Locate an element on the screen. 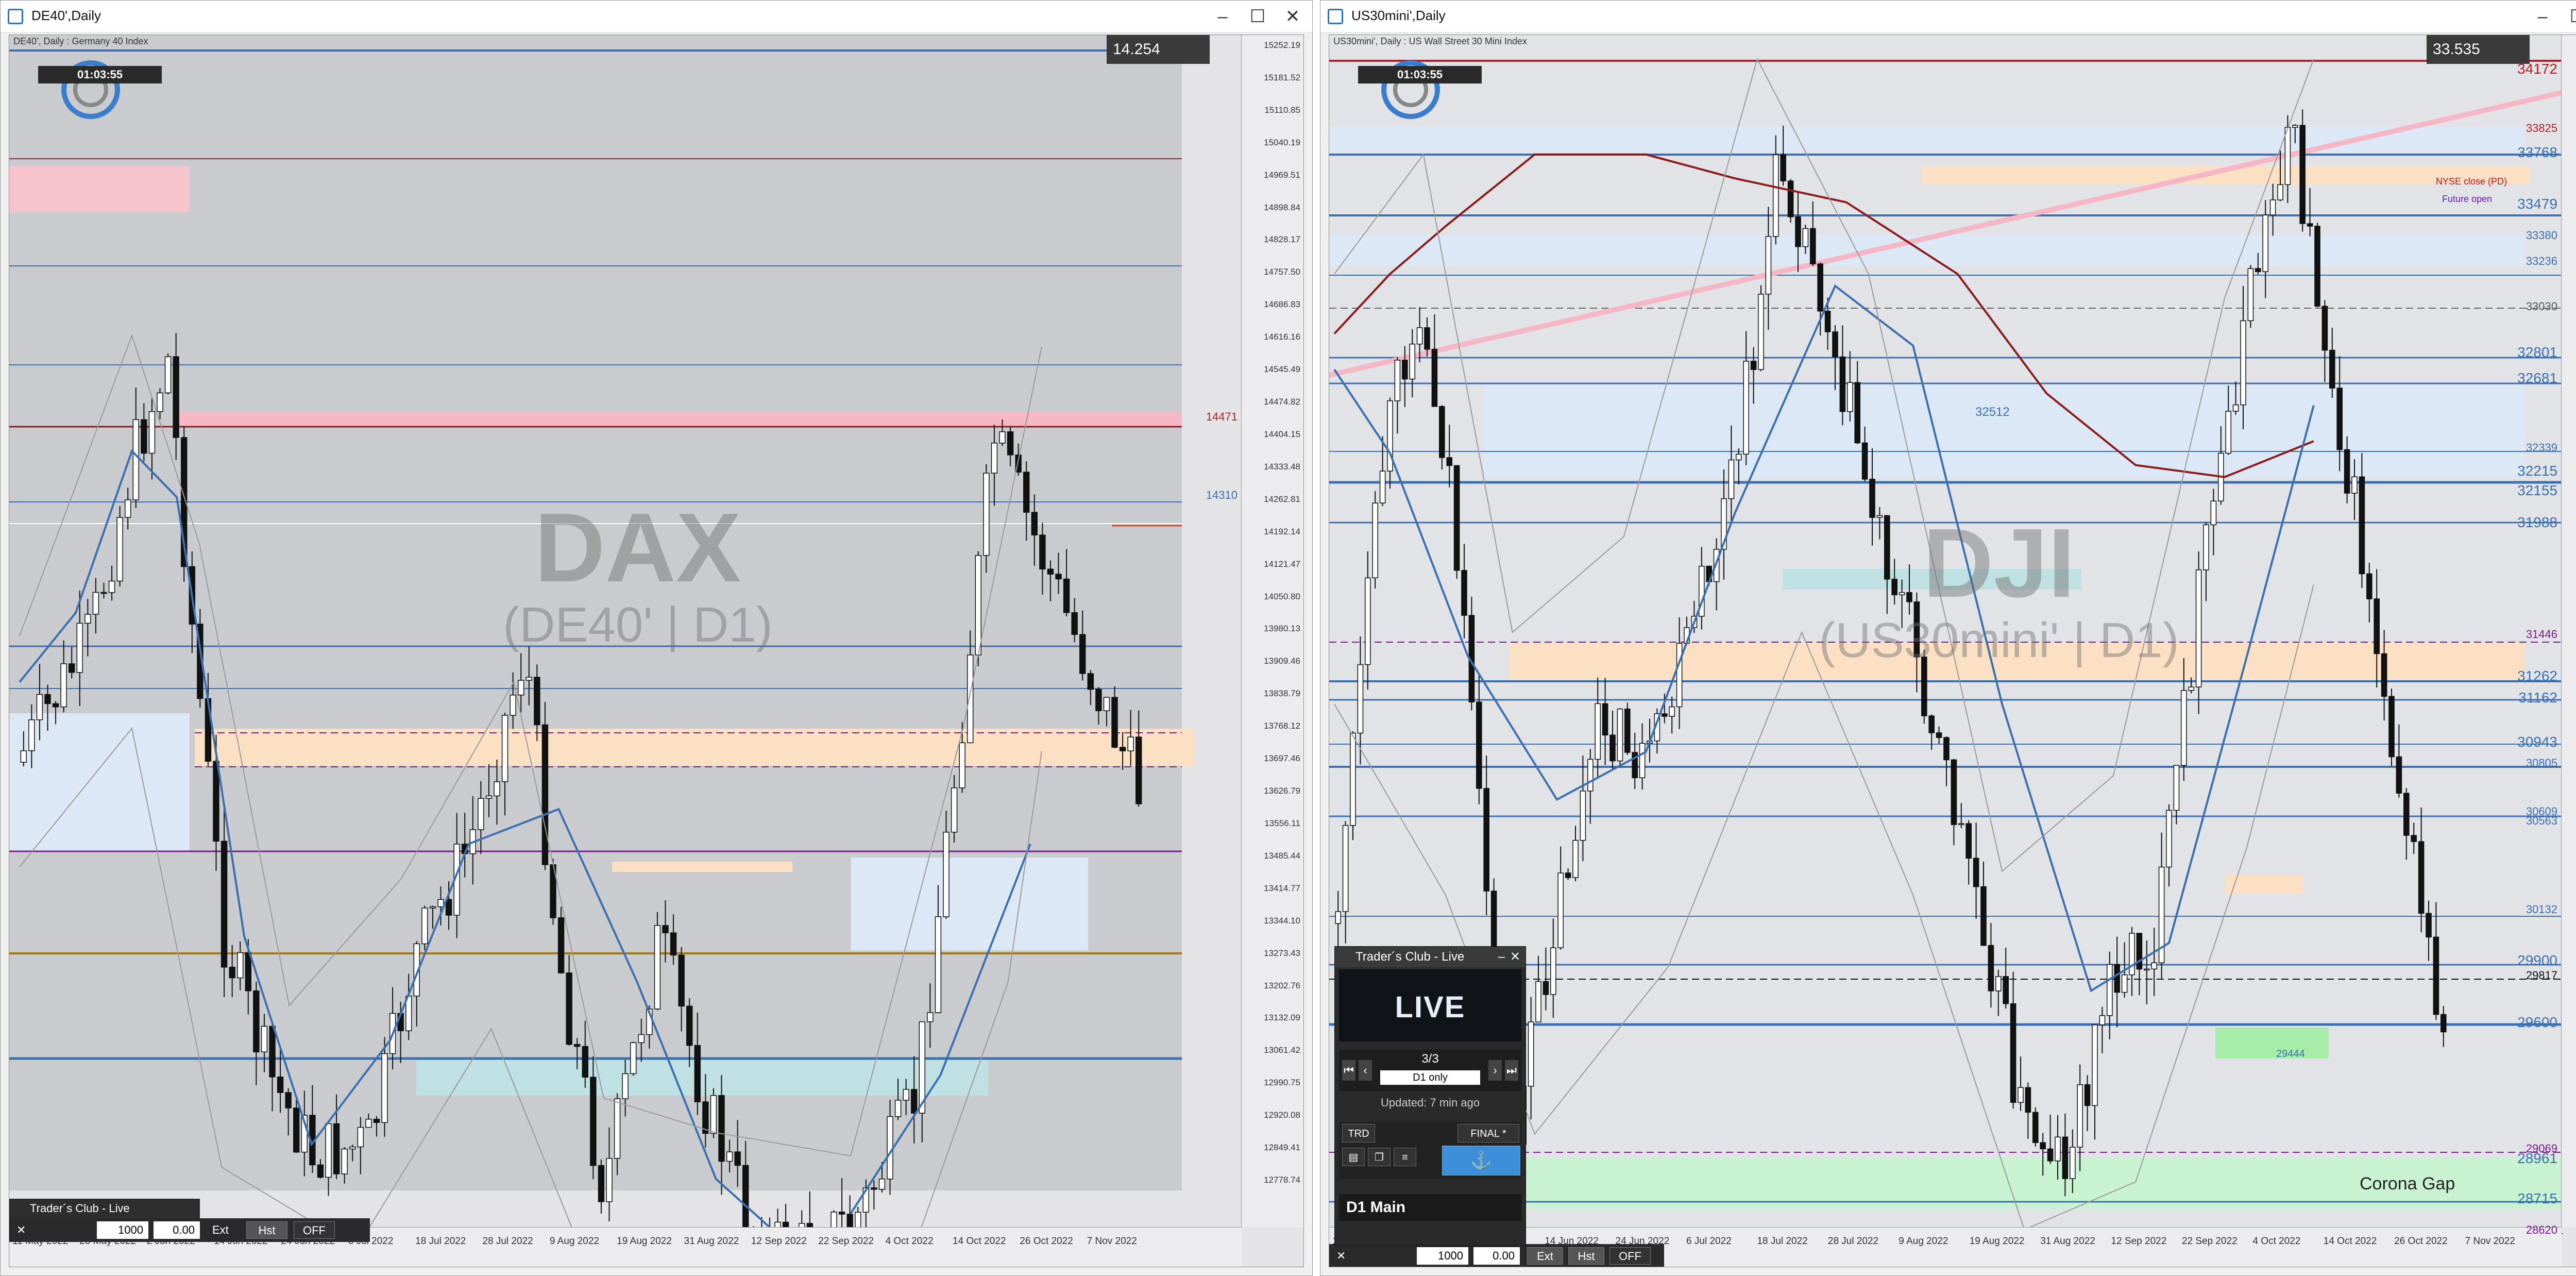 The width and height of the screenshot is (2576, 1276). price-tick-label: 15110.85 is located at coordinates (1282, 110).